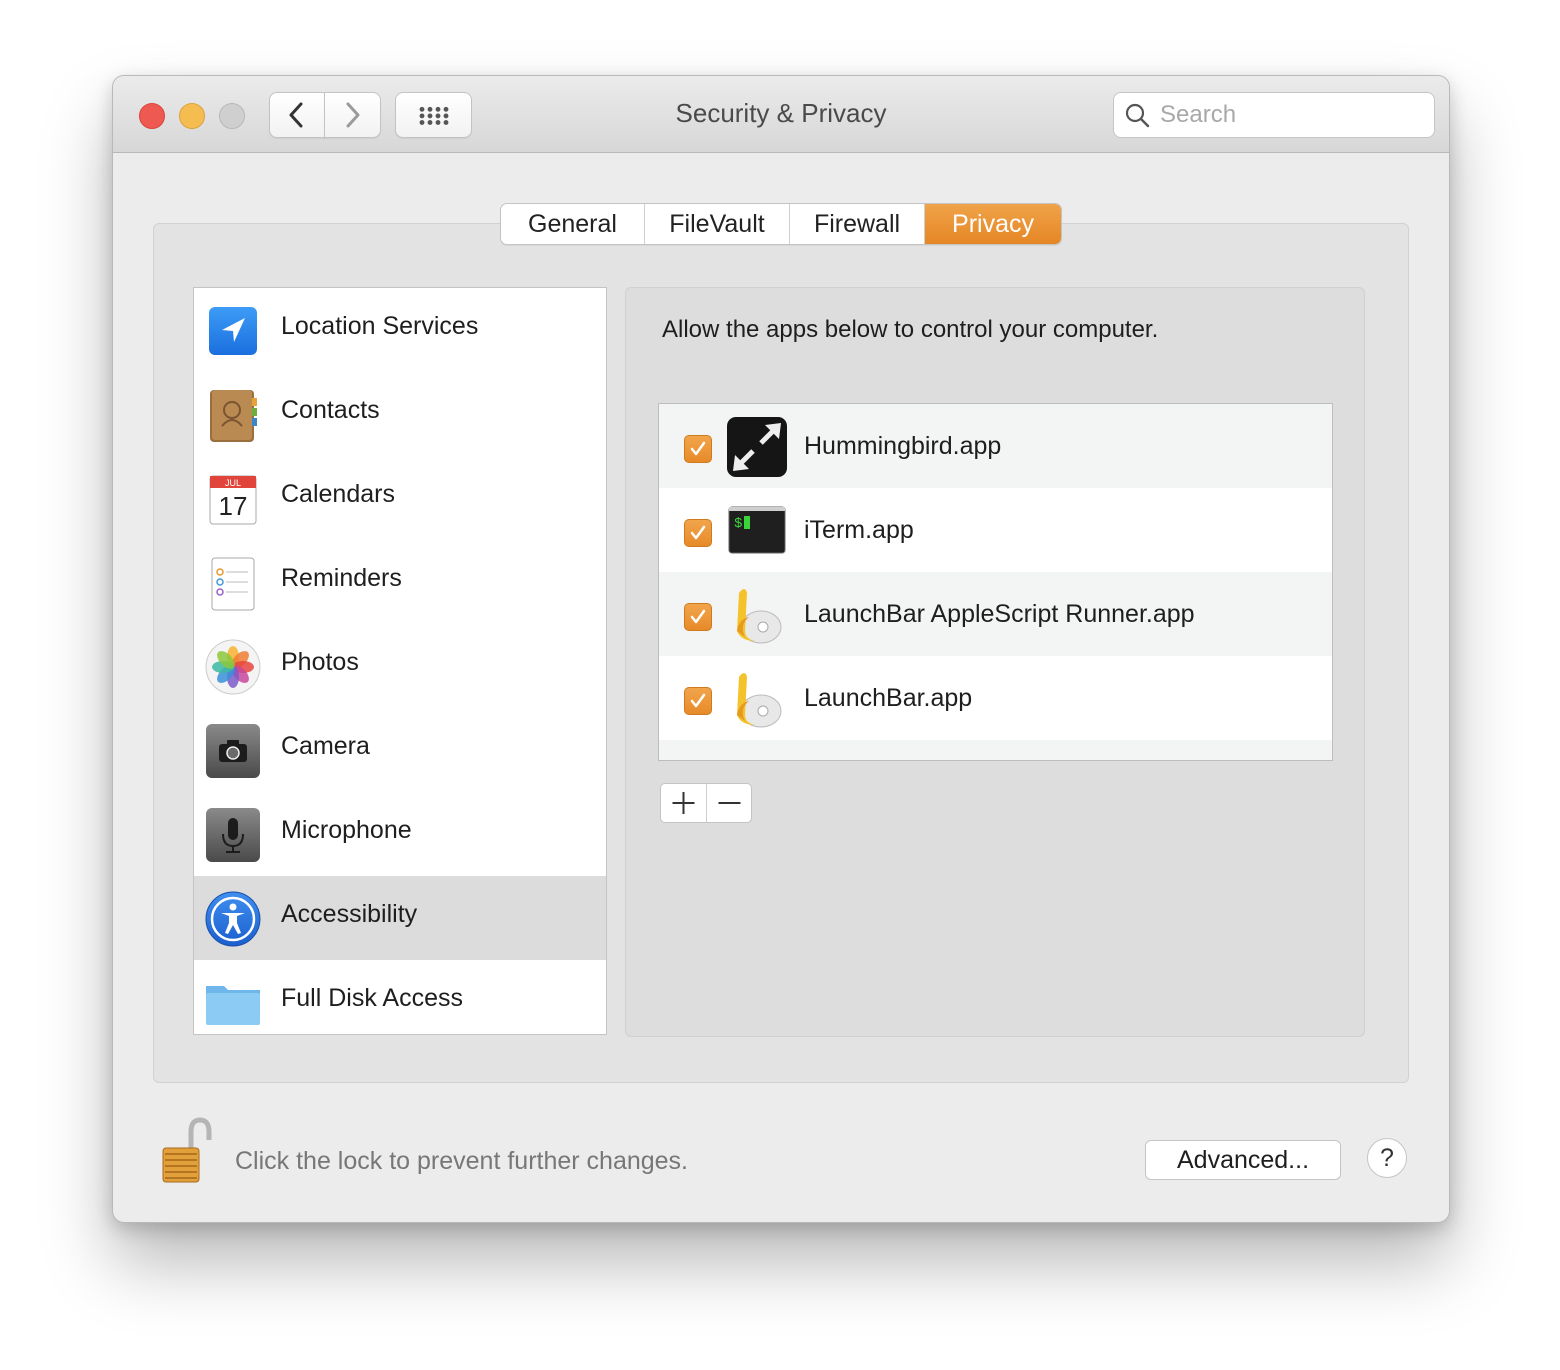  Describe the element at coordinates (888, 698) in the screenshot. I see `app-name: LaunchBar.app` at that location.